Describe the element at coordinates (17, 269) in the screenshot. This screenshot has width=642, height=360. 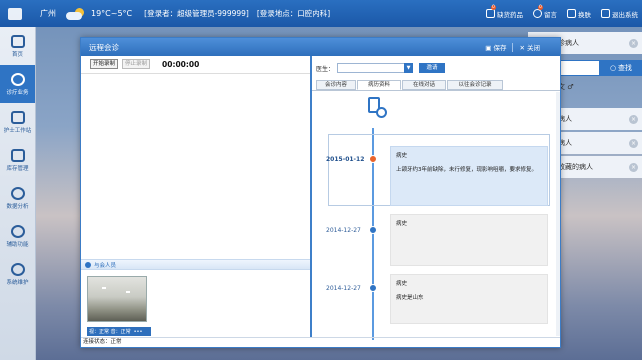
I see `settings-icon` at that location.